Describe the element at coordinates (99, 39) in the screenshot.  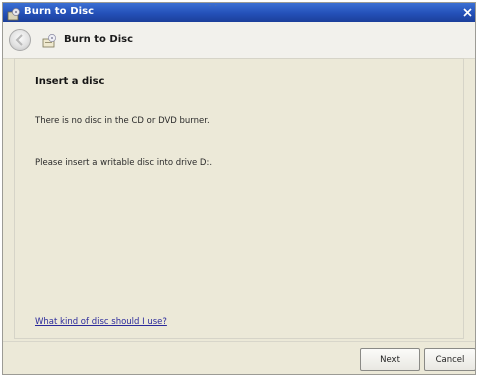
I see `wizard-title: Burn to Disc` at that location.